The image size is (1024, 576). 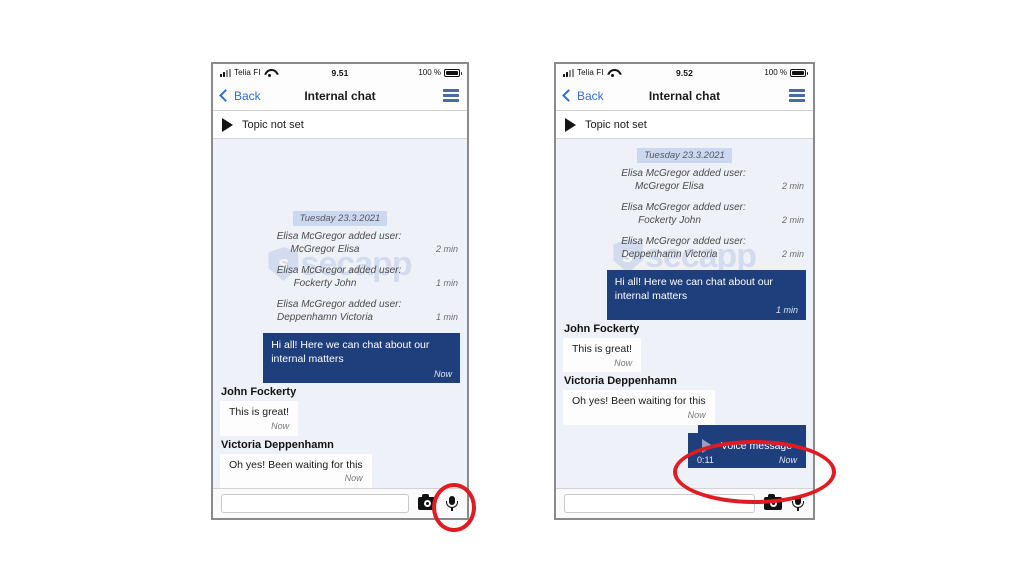 I want to click on voice-message-row: Voice message 0:11 Now, so click(x=684, y=450).